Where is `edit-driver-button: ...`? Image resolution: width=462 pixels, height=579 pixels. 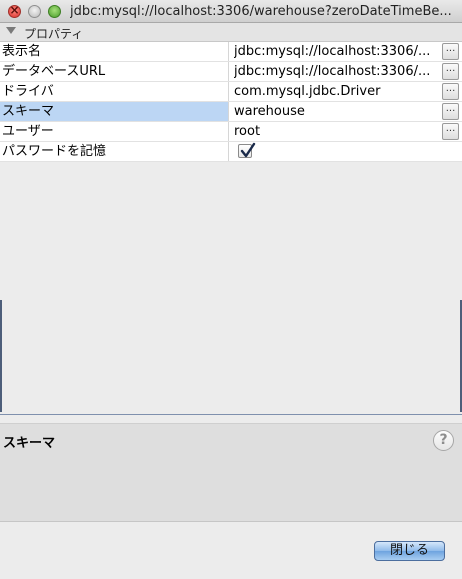 edit-driver-button: ... is located at coordinates (450, 91).